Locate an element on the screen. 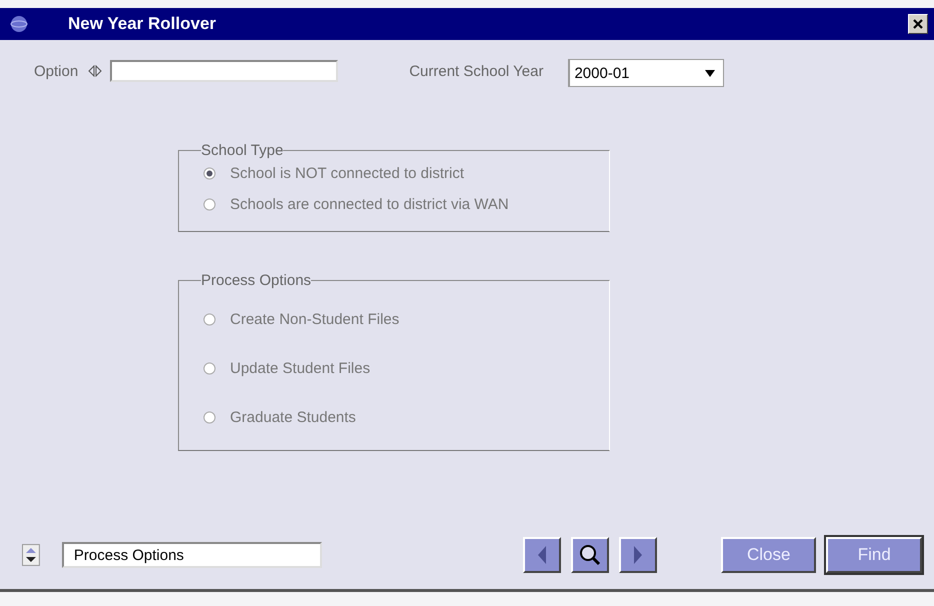 This screenshot has height=606, width=934. magnifier-icon is located at coordinates (590, 555).